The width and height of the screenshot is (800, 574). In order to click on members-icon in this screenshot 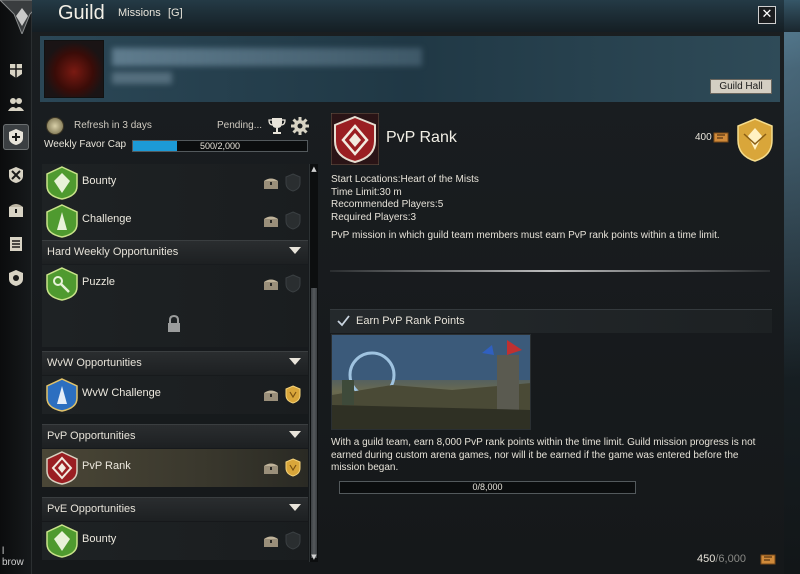, I will do `click(16, 104)`.